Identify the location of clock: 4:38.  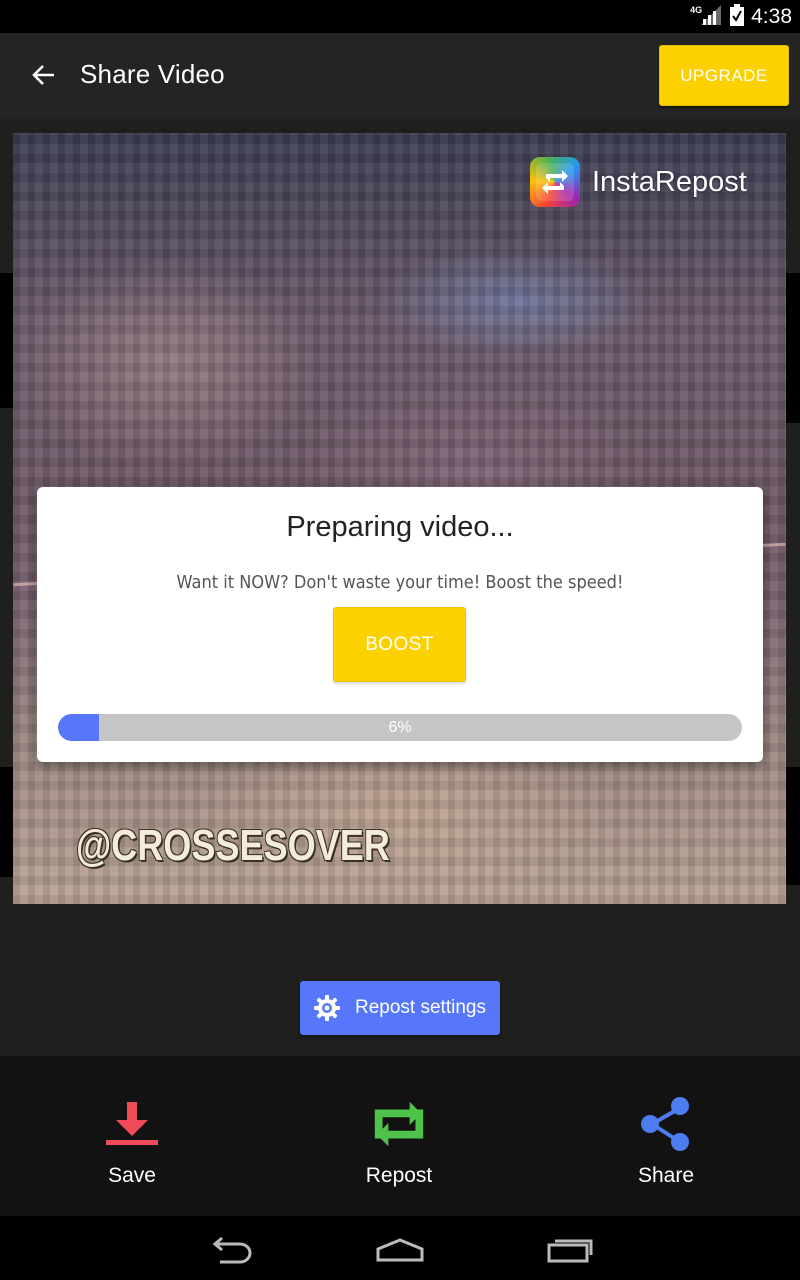
(771, 16).